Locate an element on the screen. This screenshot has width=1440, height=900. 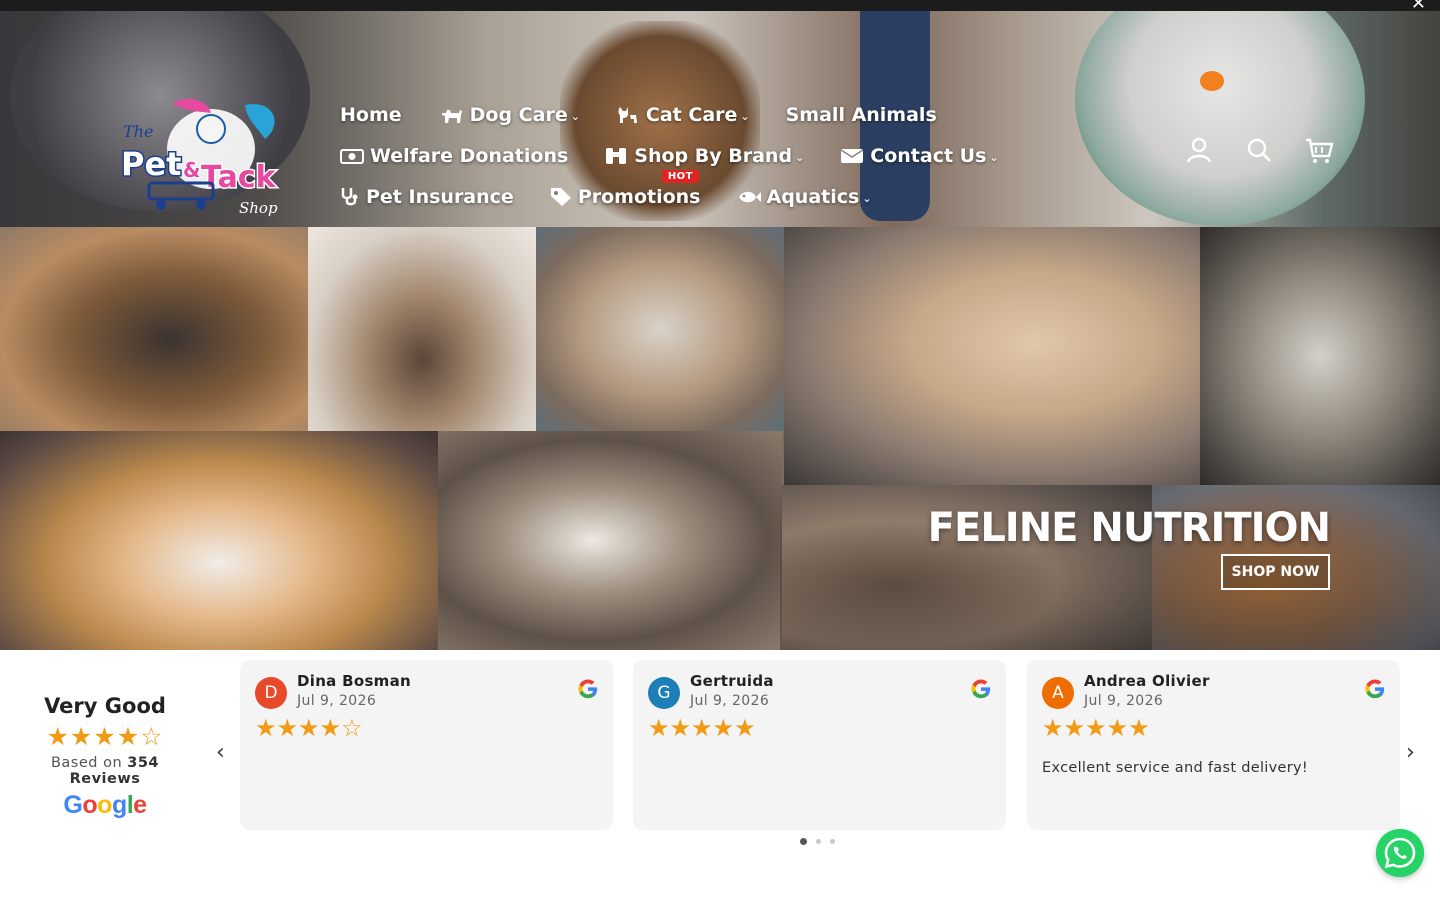
avatar: D is located at coordinates (271, 693).